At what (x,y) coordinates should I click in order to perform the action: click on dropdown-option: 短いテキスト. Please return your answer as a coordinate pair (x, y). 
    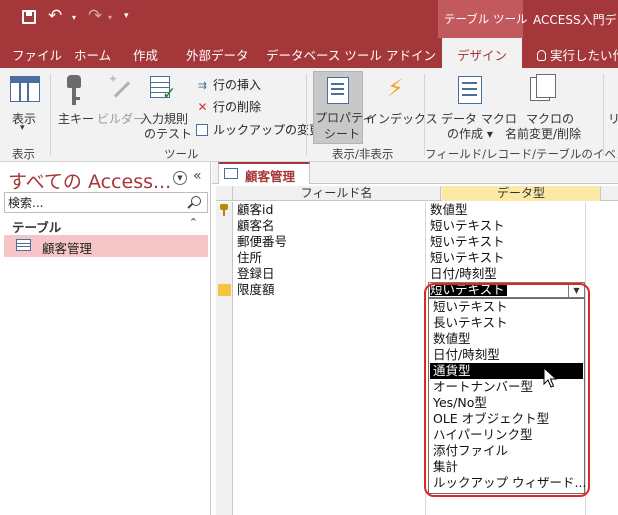
    Looking at the image, I should click on (506, 307).